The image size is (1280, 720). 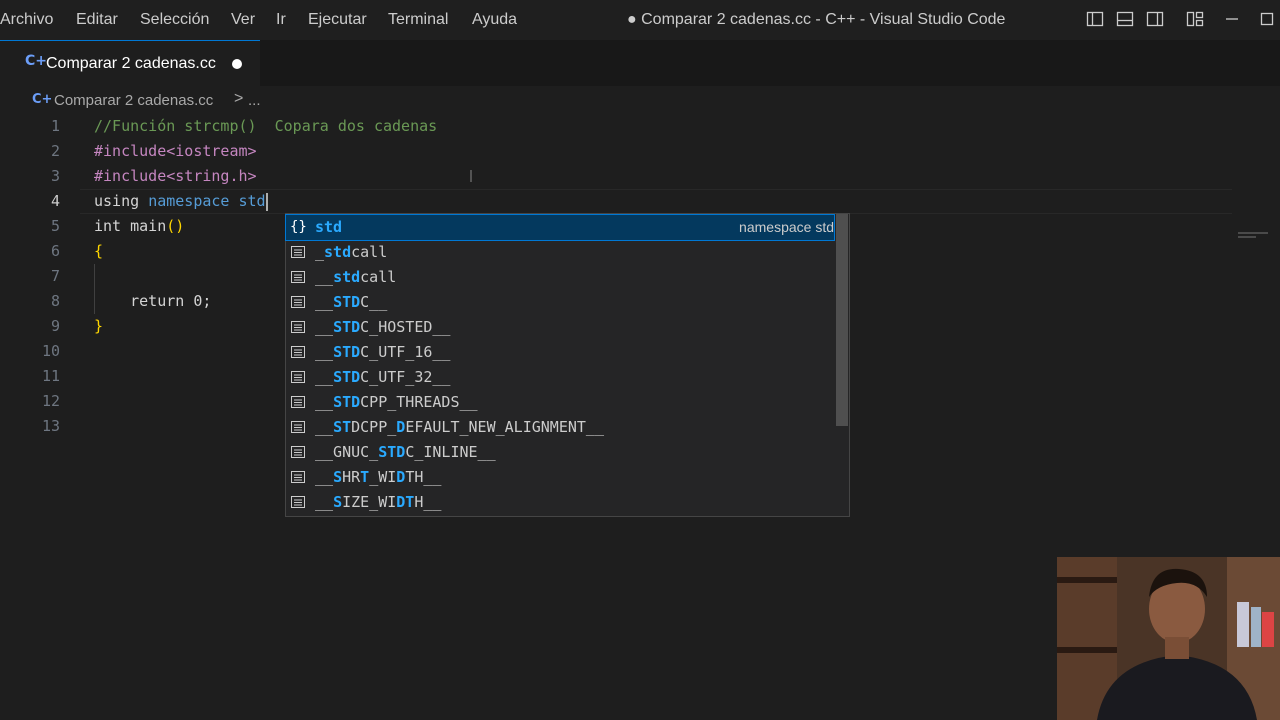 I want to click on code-token: ;, so click(x=207, y=301).